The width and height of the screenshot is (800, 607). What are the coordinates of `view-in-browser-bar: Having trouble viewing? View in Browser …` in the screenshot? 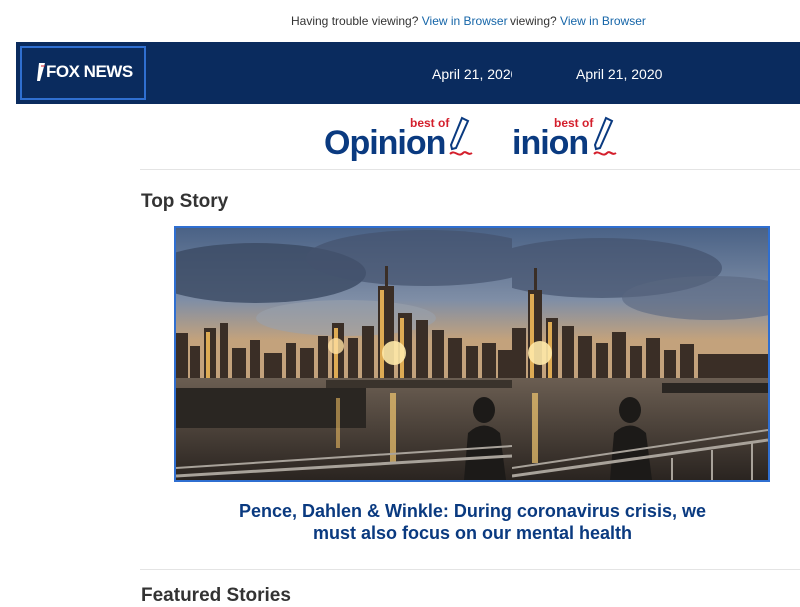 It's located at (400, 21).